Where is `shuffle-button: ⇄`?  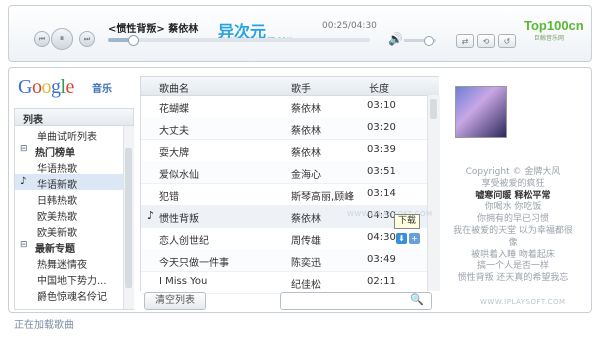 shuffle-button: ⇄ is located at coordinates (465, 41).